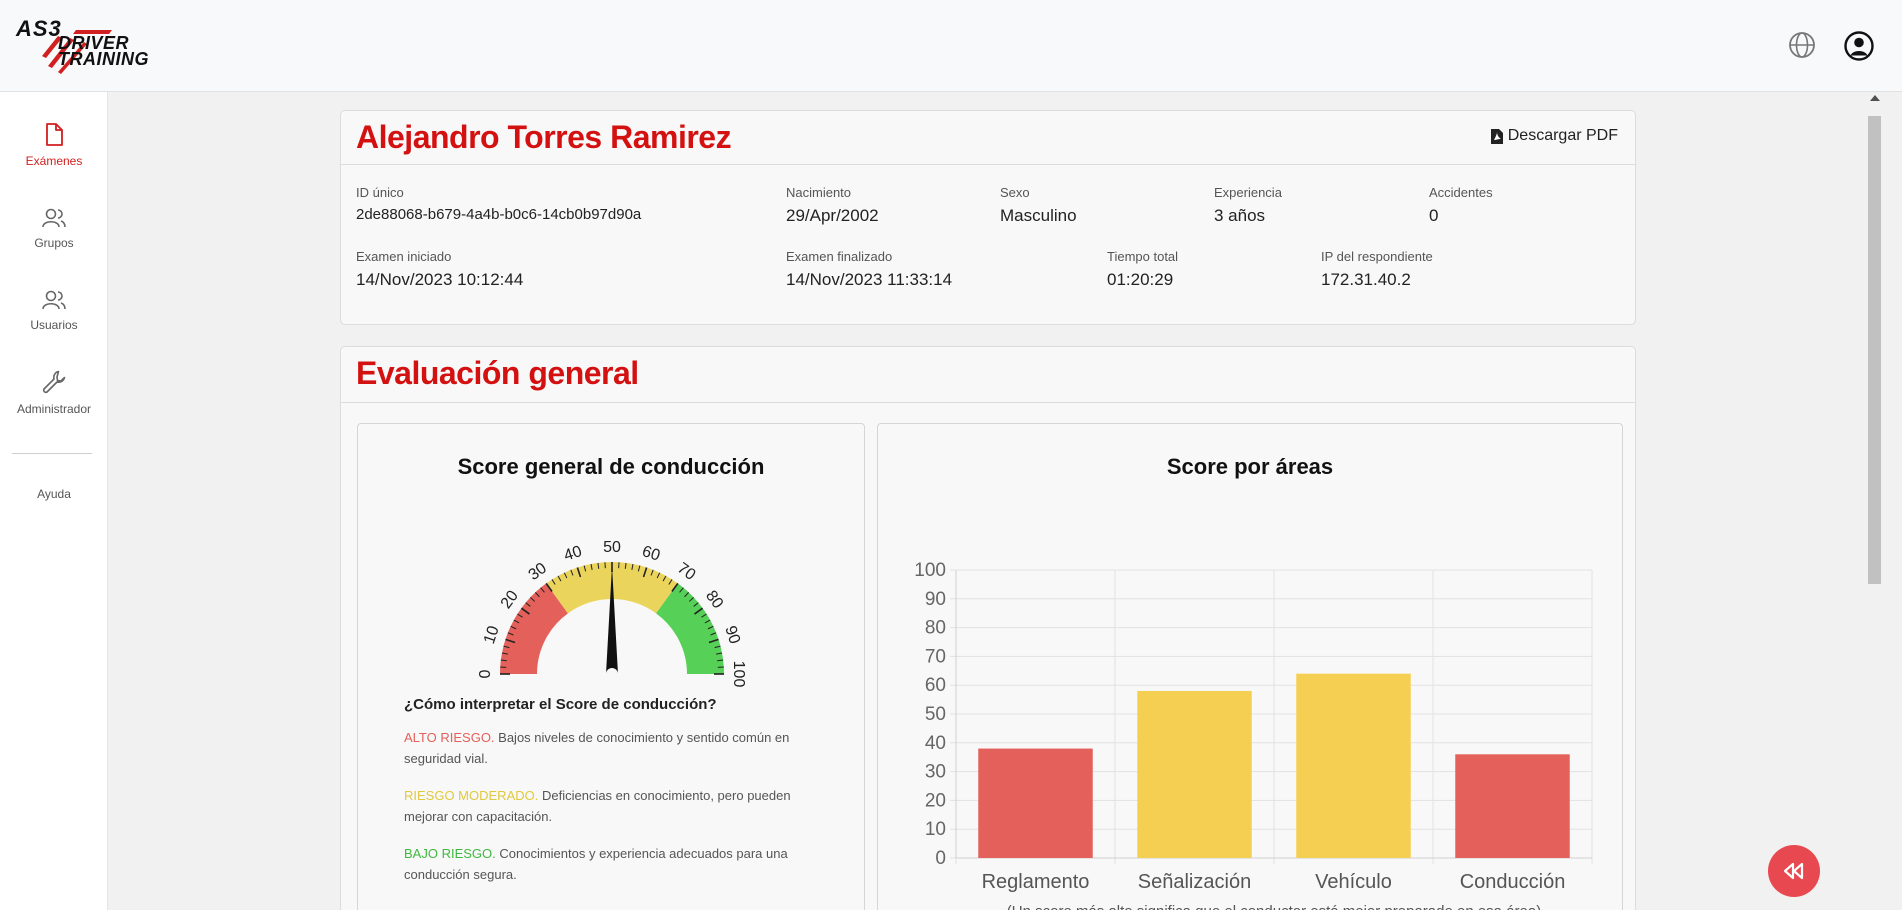  I want to click on areas-title: Score por áreas, so click(1250, 466).